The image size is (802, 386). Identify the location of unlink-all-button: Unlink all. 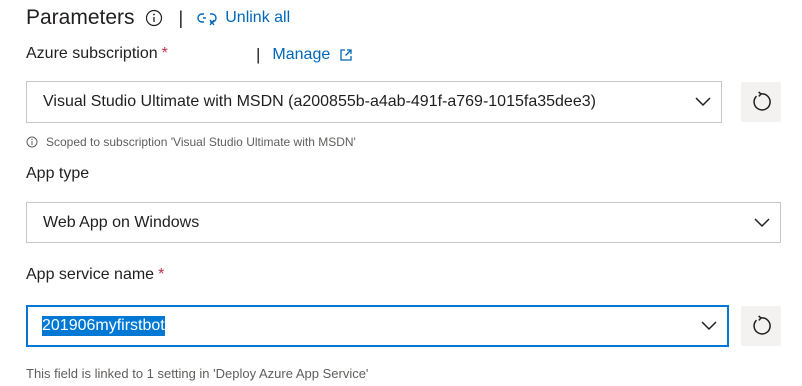
(243, 18).